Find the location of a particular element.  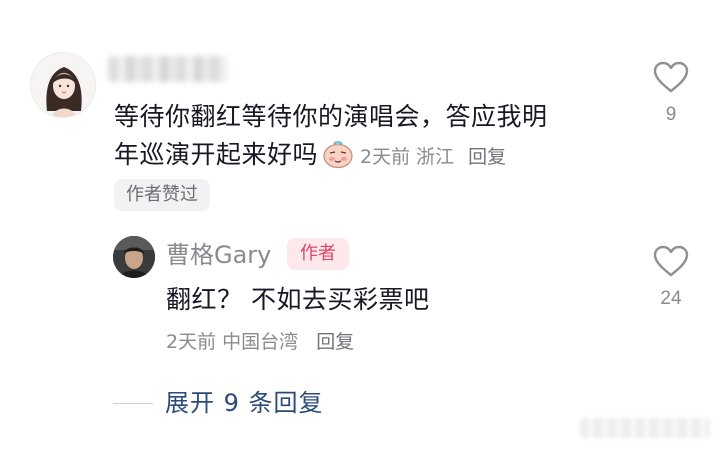

watermark-blurred is located at coordinates (645, 428).